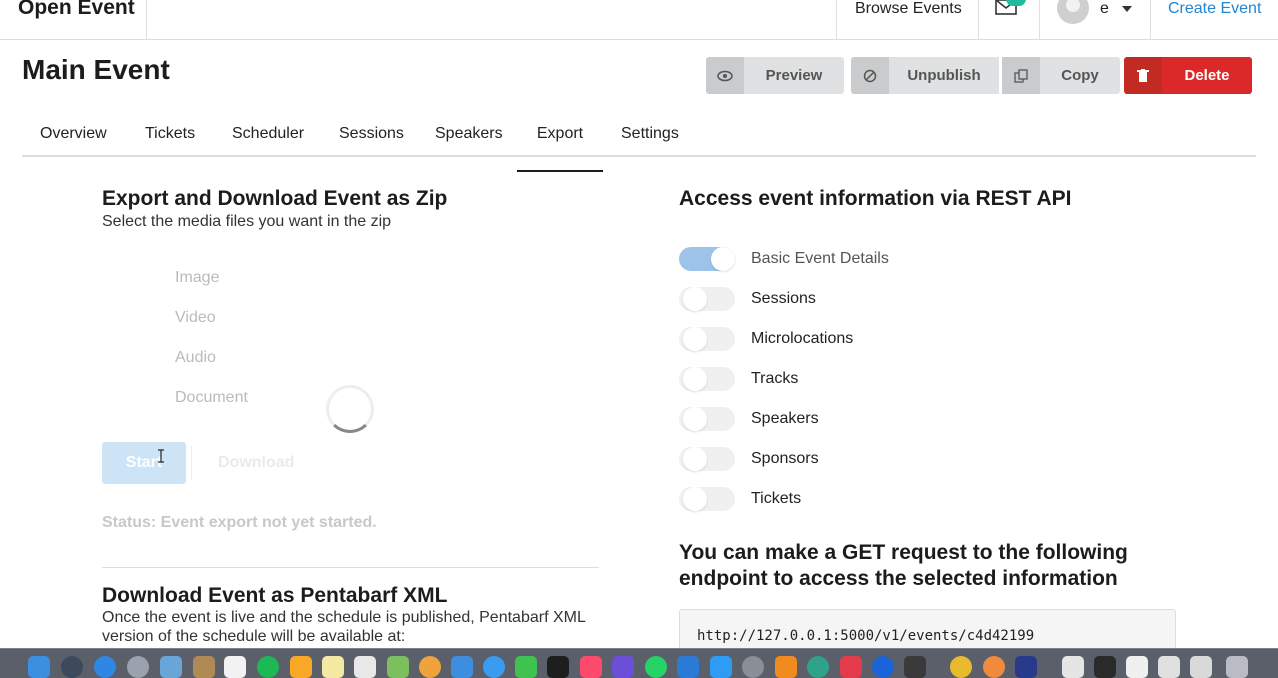 This screenshot has width=1278, height=678. What do you see at coordinates (275, 595) in the screenshot?
I see `pentabarf-title: Download Event as Pentabarf XML` at bounding box center [275, 595].